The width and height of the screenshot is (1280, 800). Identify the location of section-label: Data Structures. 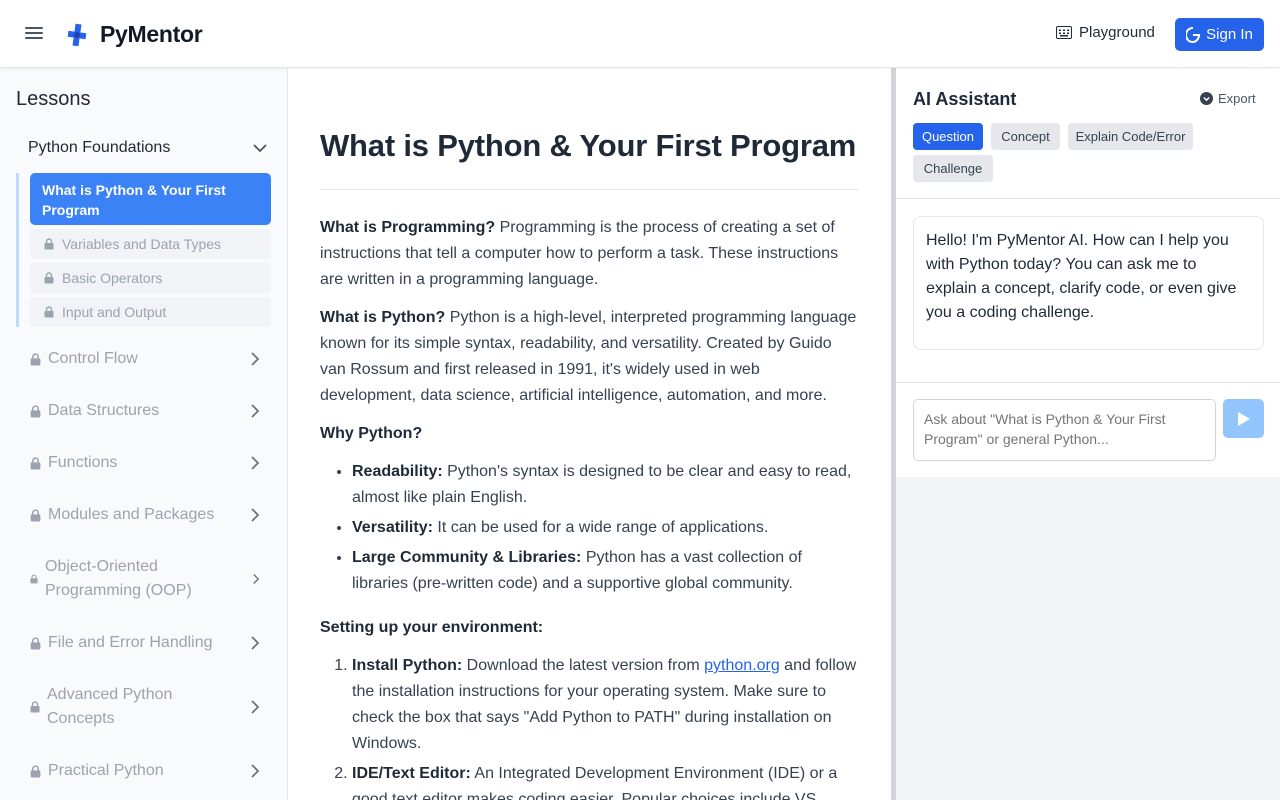
(104, 410).